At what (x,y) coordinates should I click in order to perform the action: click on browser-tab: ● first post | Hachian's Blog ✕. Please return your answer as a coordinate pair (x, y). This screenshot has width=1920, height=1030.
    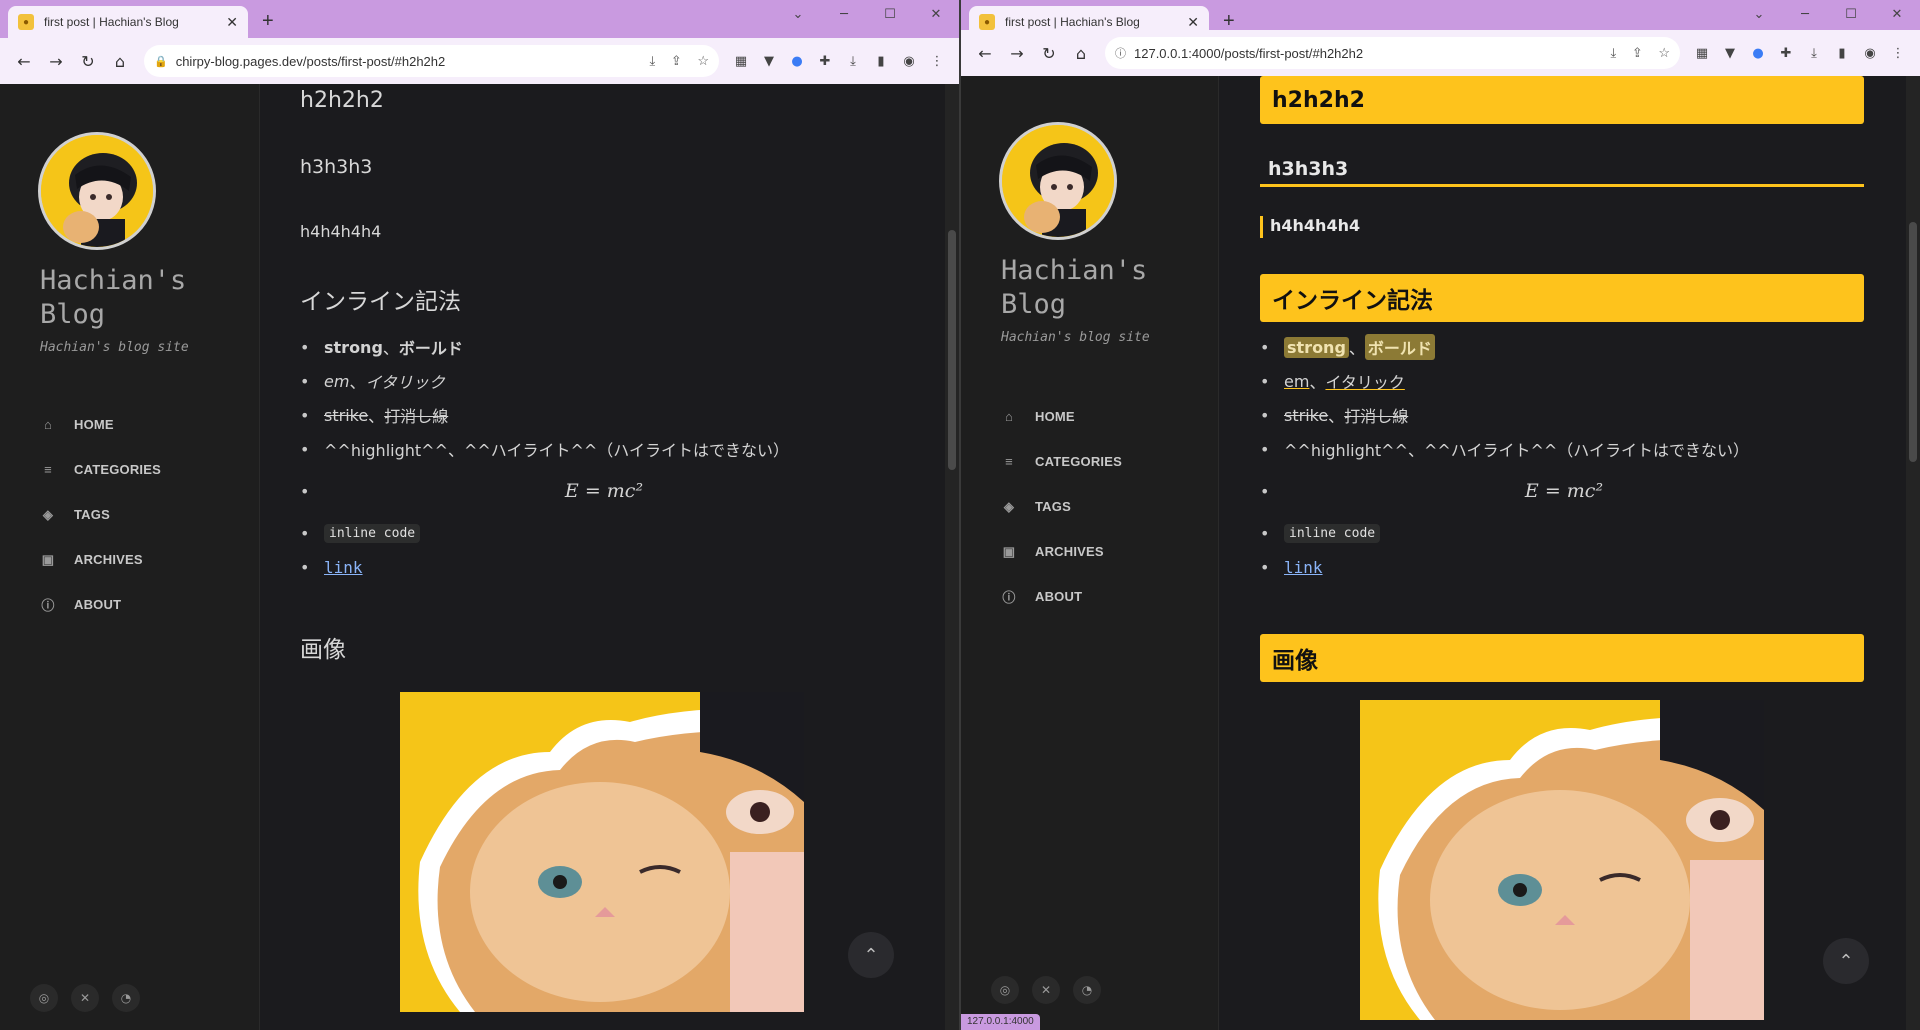
    Looking at the image, I should click on (128, 22).